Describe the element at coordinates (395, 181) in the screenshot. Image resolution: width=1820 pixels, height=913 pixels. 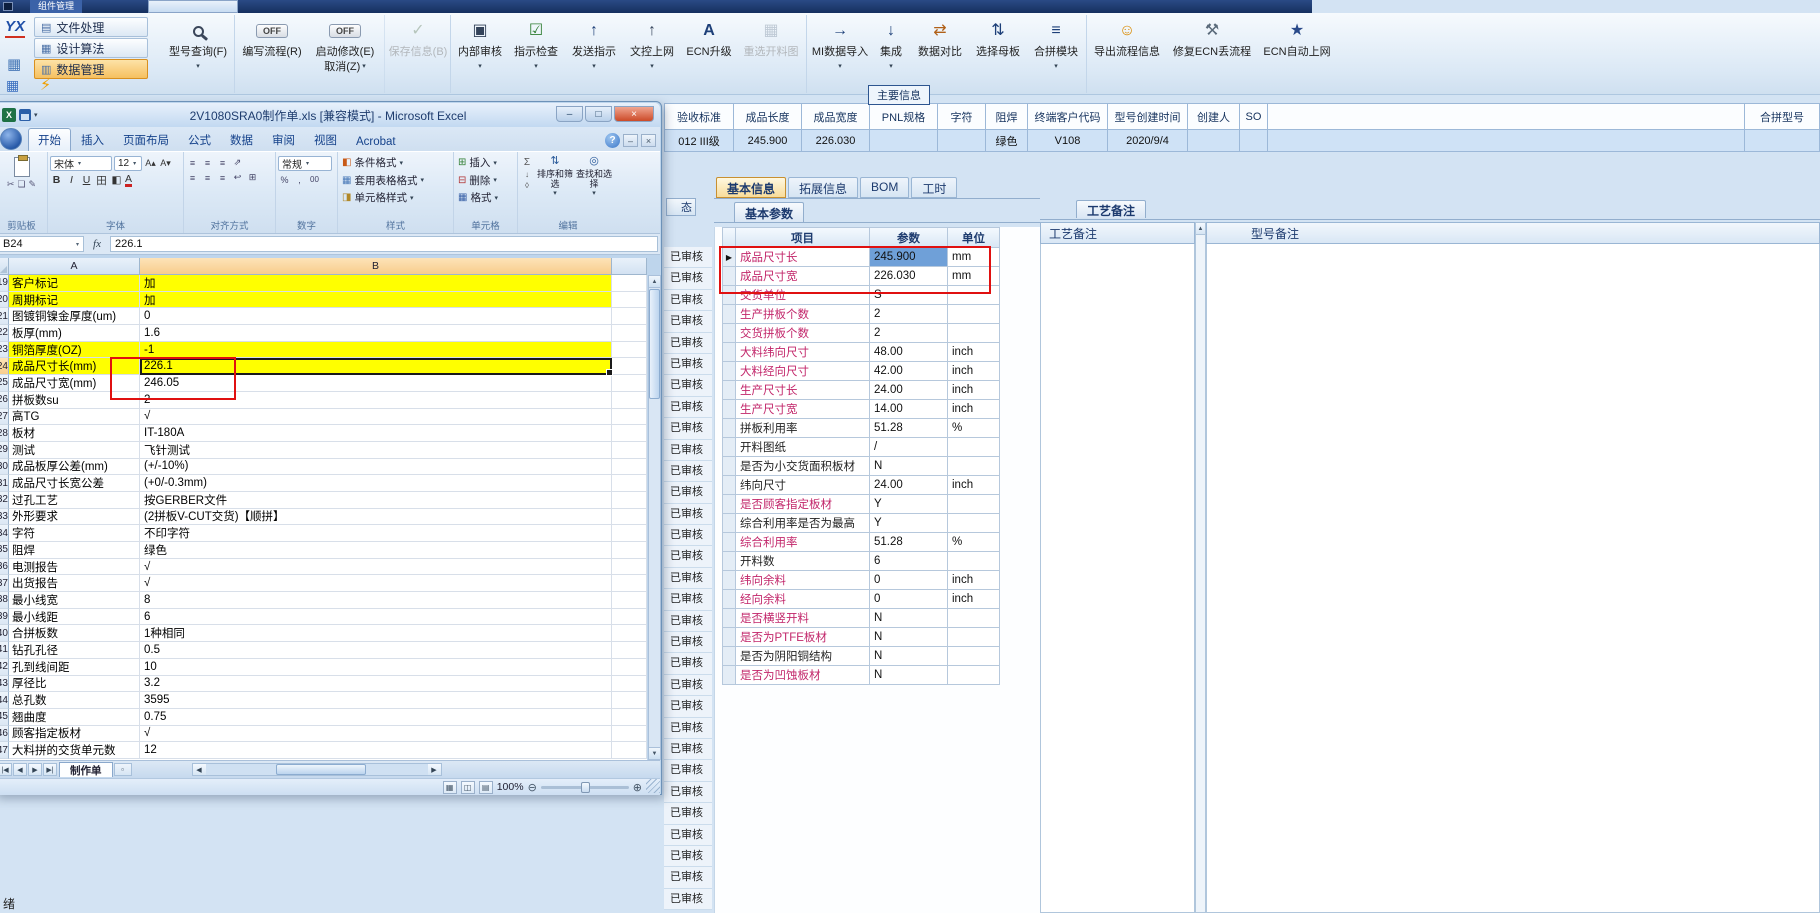
I see `style-button-1: ▦ 套用表格格式 ▾` at that location.